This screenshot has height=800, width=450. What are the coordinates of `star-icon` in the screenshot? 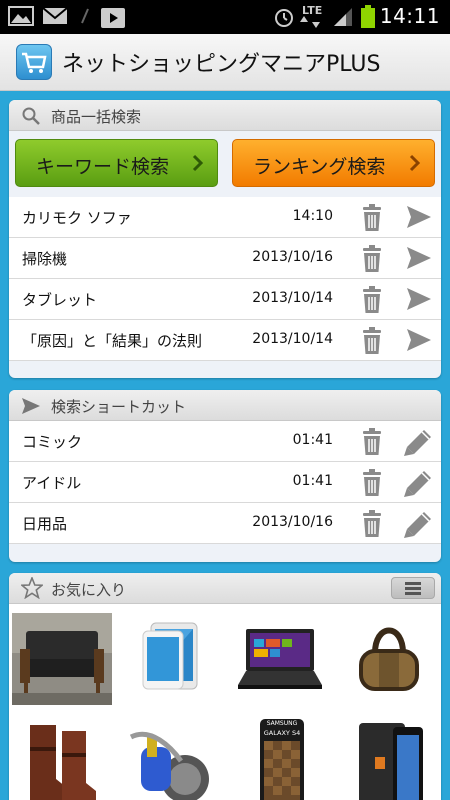 It's located at (32, 589).